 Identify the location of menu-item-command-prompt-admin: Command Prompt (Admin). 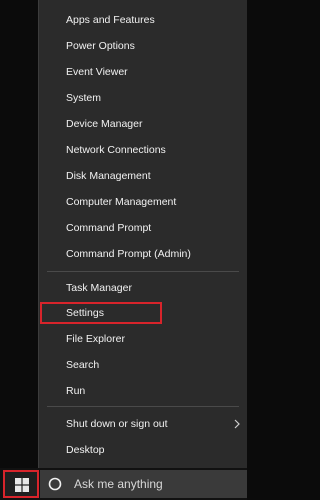
(143, 254).